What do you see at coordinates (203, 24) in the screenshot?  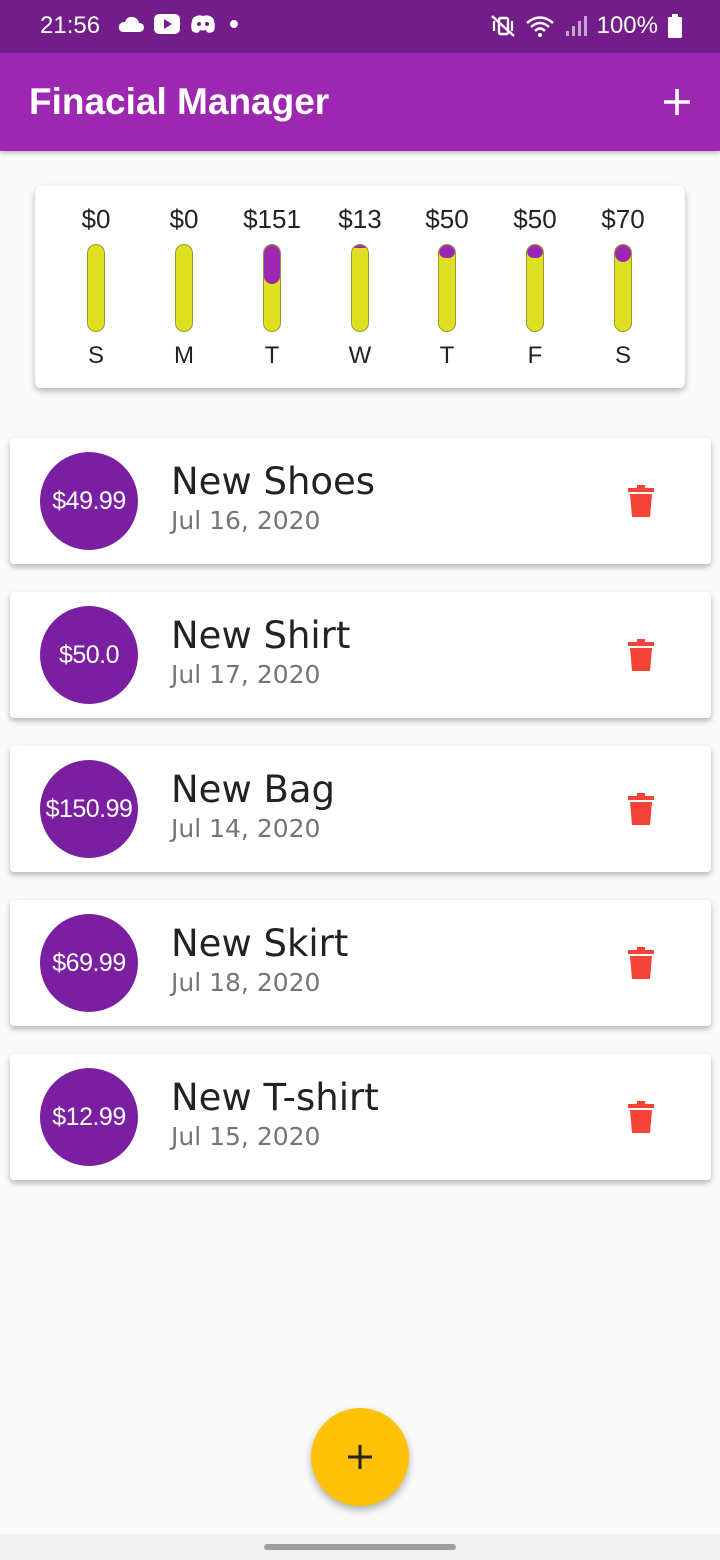 I see `discord-icon` at bounding box center [203, 24].